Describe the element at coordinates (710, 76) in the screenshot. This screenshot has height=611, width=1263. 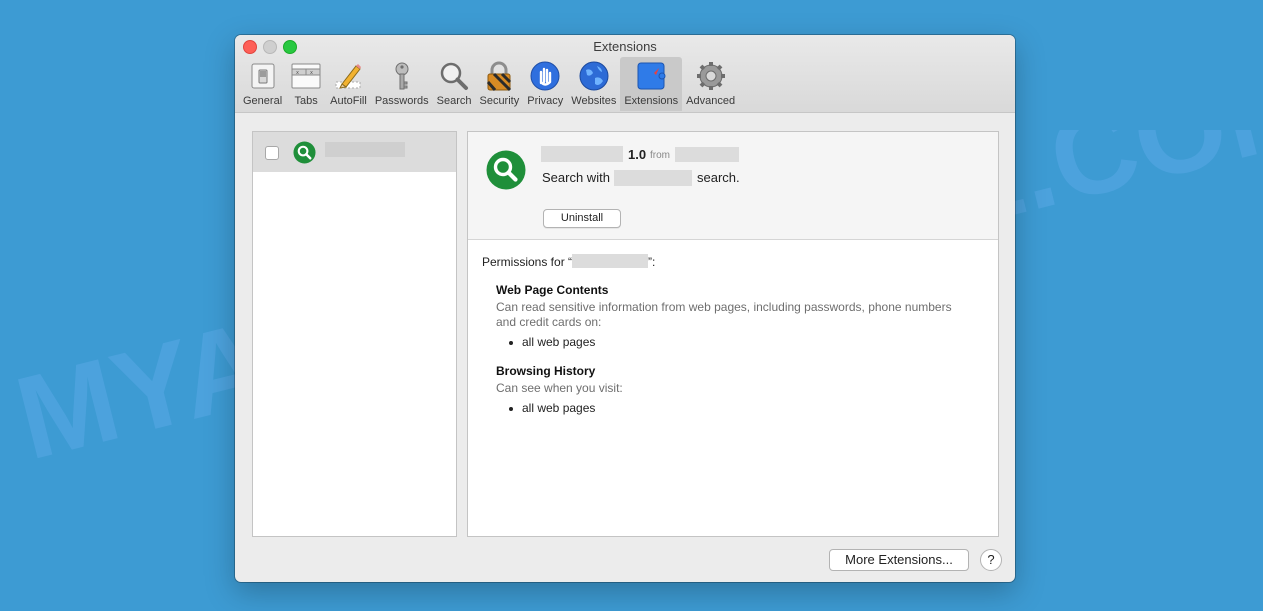
I see `gear-icon` at that location.